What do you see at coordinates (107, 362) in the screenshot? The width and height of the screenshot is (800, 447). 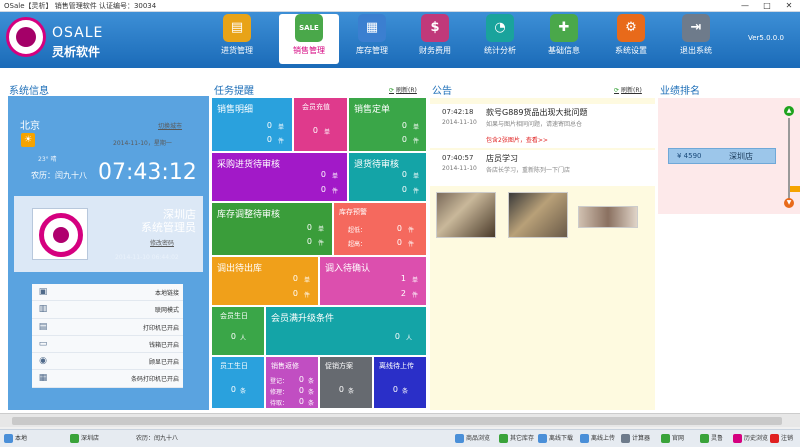 I see `device-row: ◉ 顾显已开启` at bounding box center [107, 362].